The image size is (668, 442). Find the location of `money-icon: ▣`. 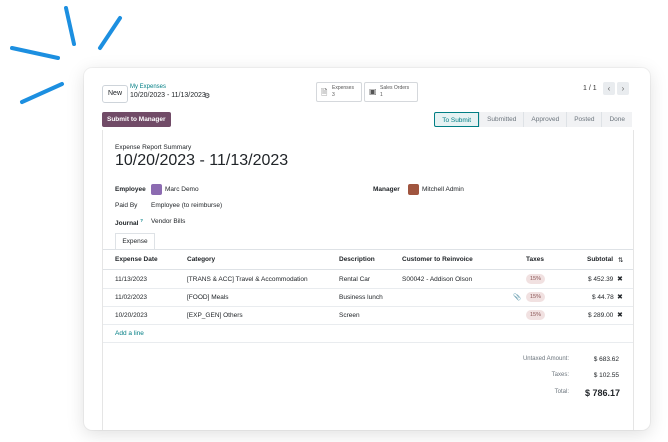

money-icon: ▣ is located at coordinates (373, 91).